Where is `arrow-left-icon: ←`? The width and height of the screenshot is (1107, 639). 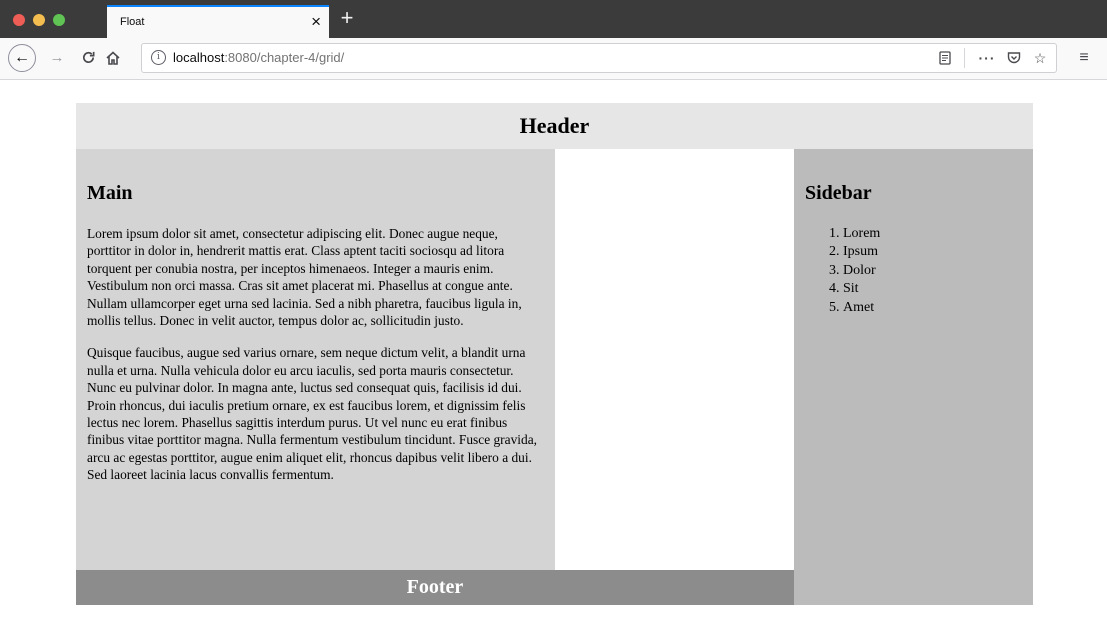 arrow-left-icon: ← is located at coordinates (22, 57).